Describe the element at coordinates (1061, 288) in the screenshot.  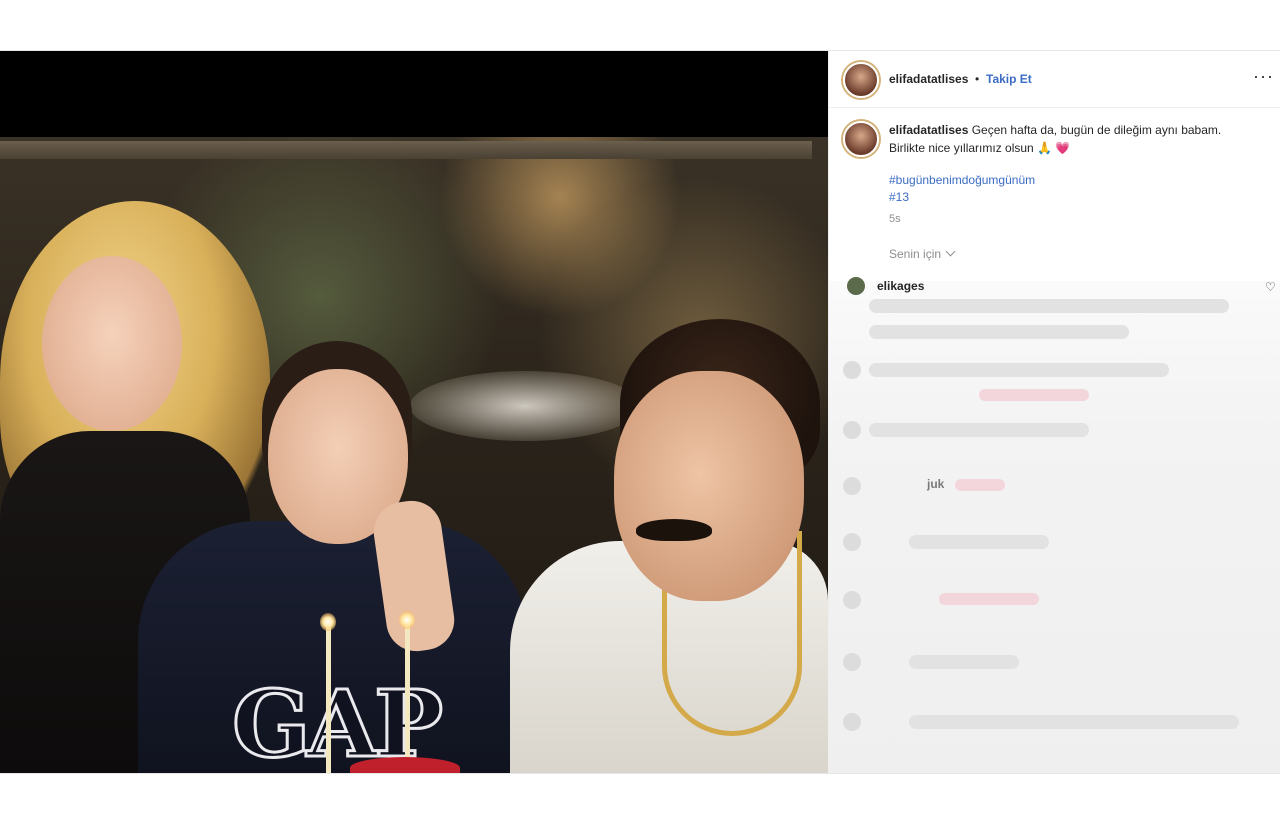
I see `comment-row: elikages ♡` at that location.